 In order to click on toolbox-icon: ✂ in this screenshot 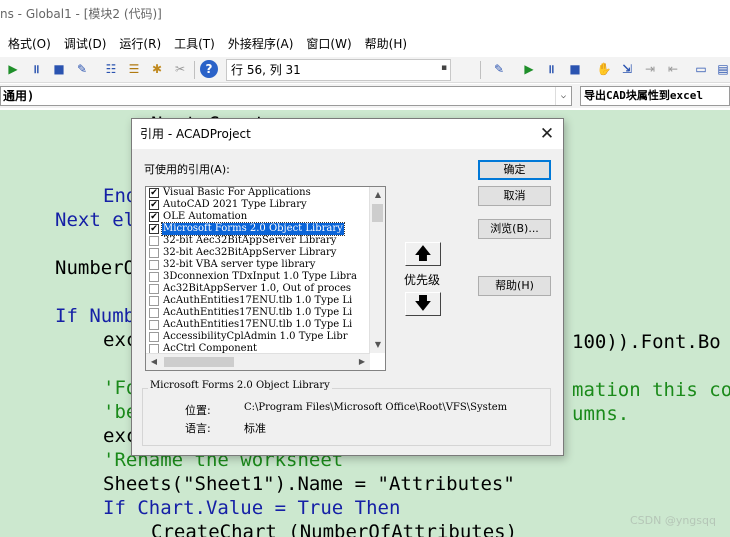, I will do `click(180, 69)`.